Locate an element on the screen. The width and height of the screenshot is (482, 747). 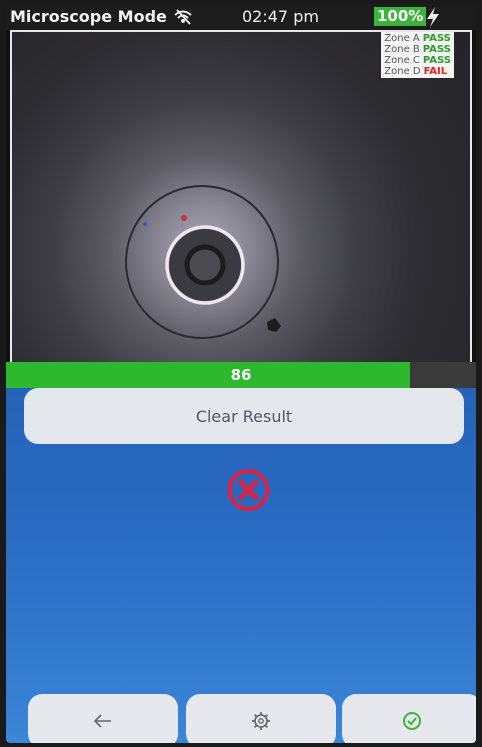
zone-label: Zone B is located at coordinates (402, 49).